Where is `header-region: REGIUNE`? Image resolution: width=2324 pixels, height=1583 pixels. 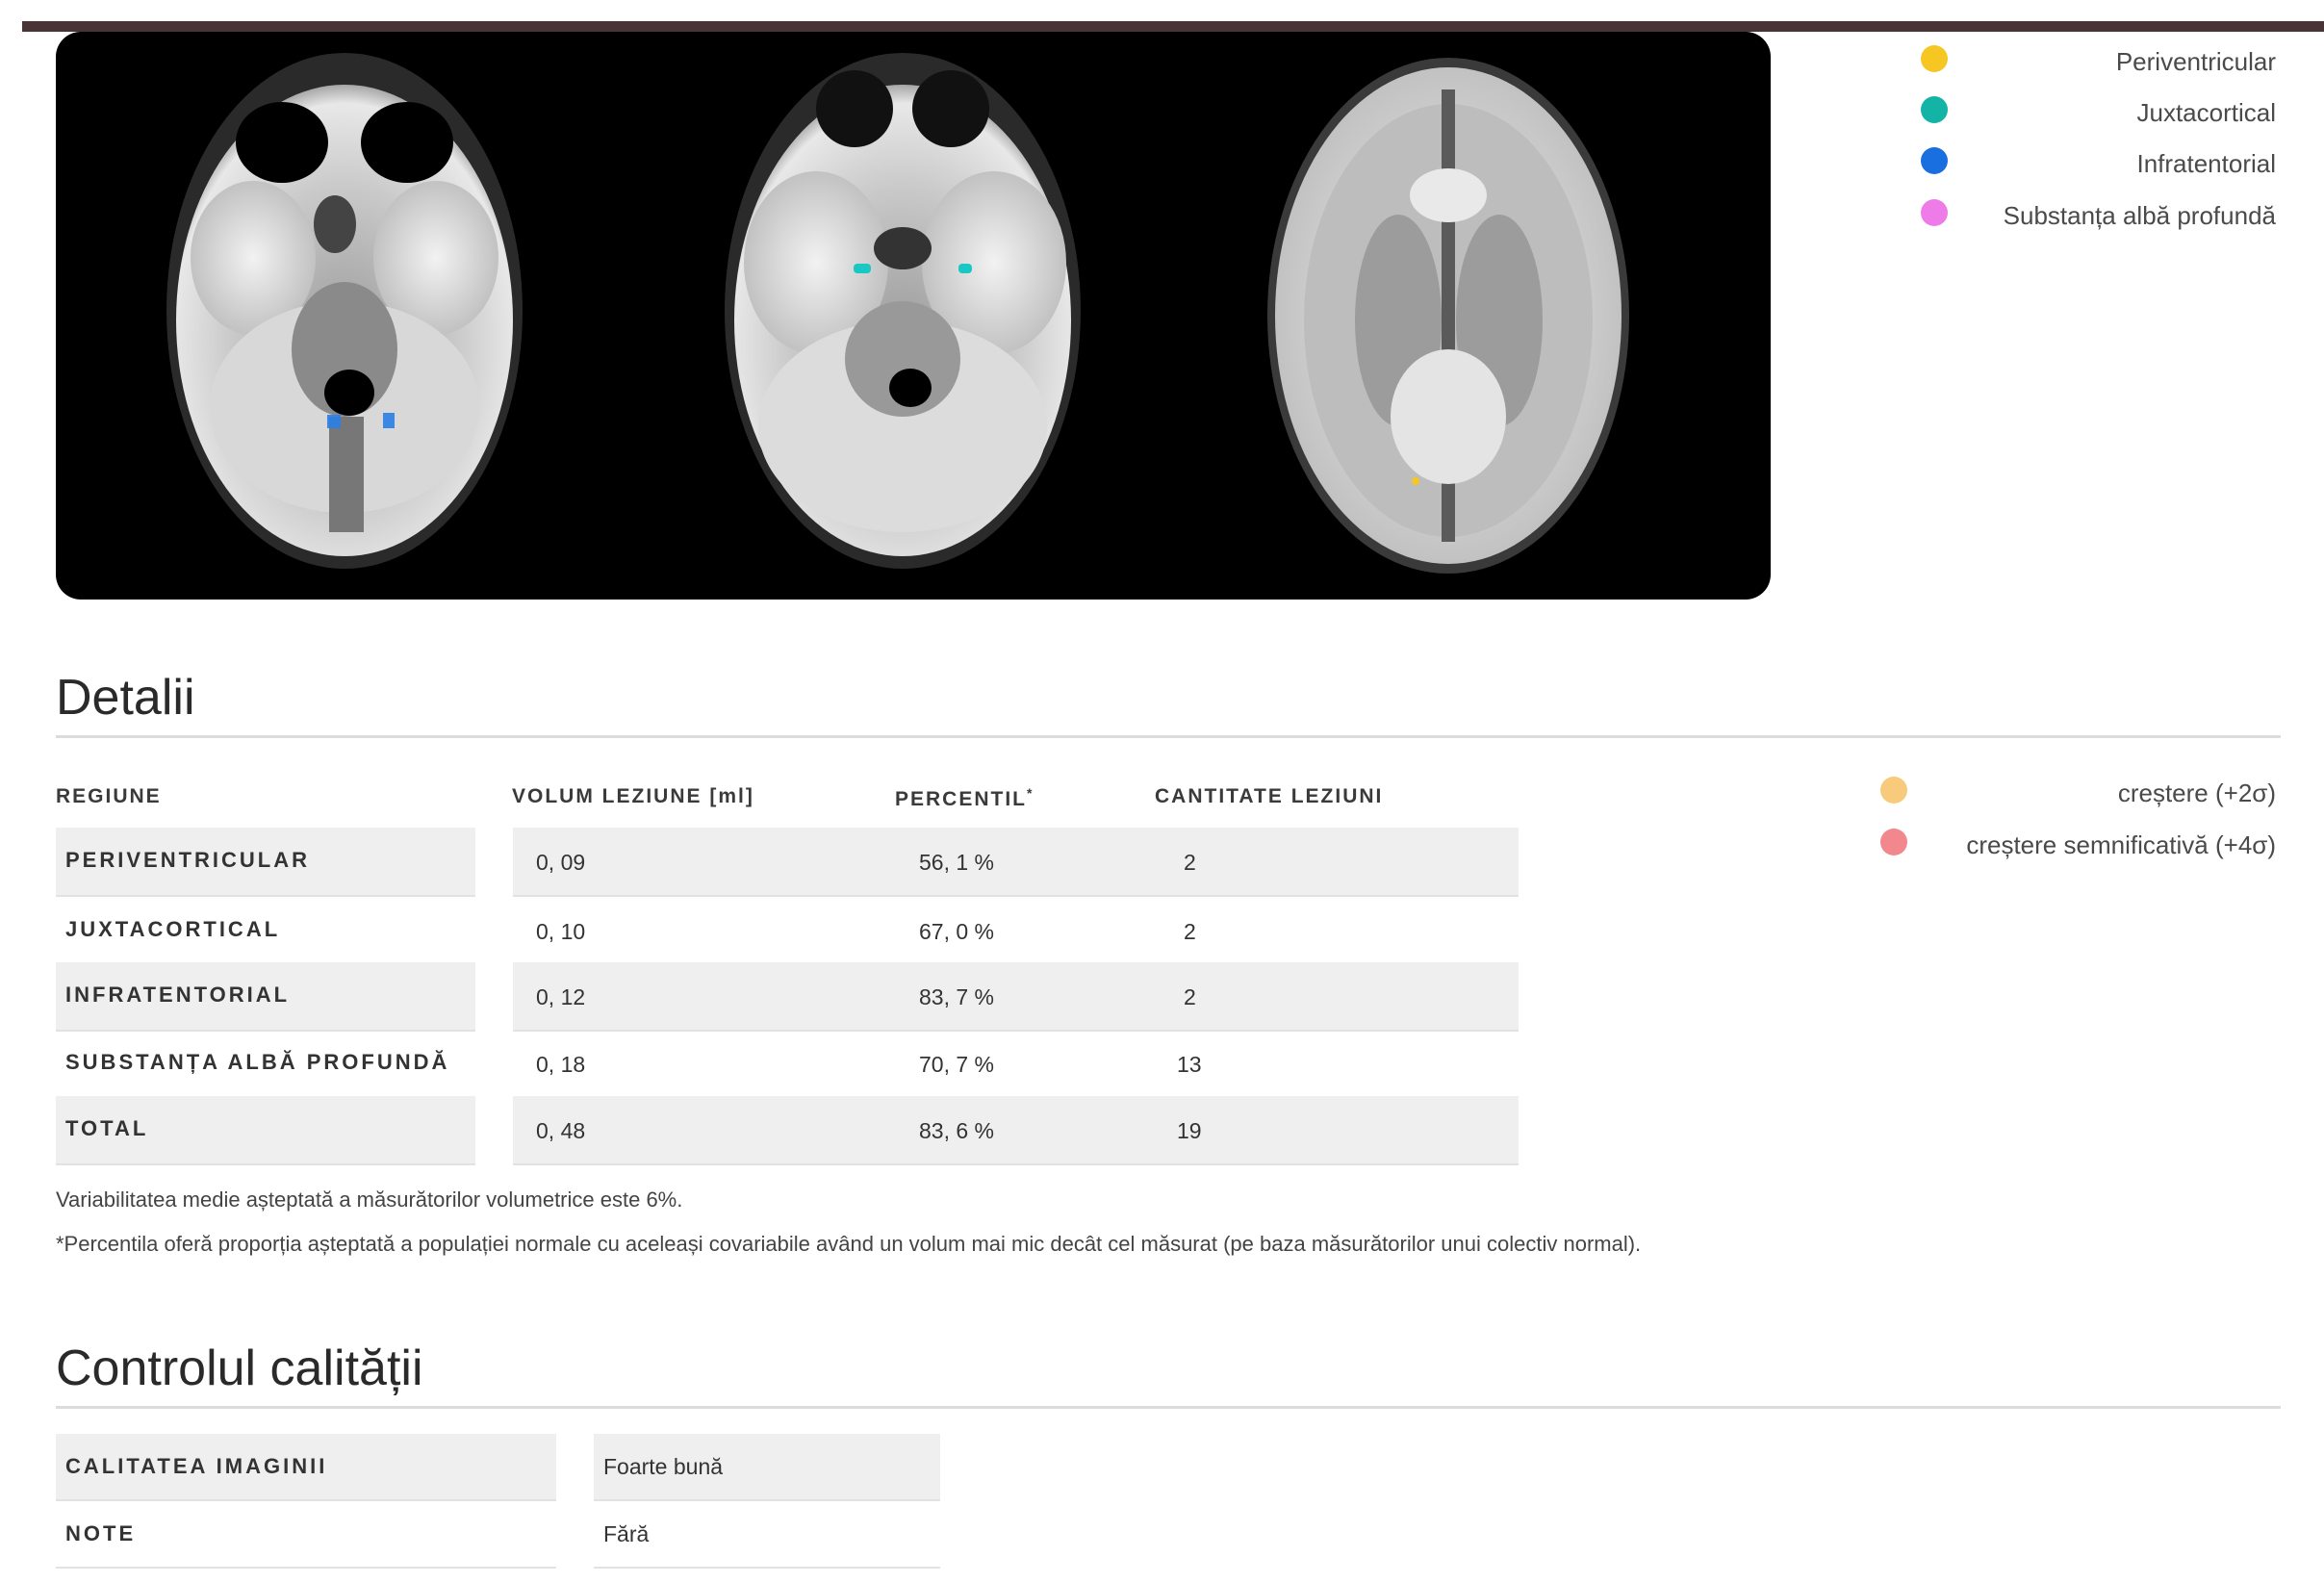
header-region: REGIUNE is located at coordinates (109, 796).